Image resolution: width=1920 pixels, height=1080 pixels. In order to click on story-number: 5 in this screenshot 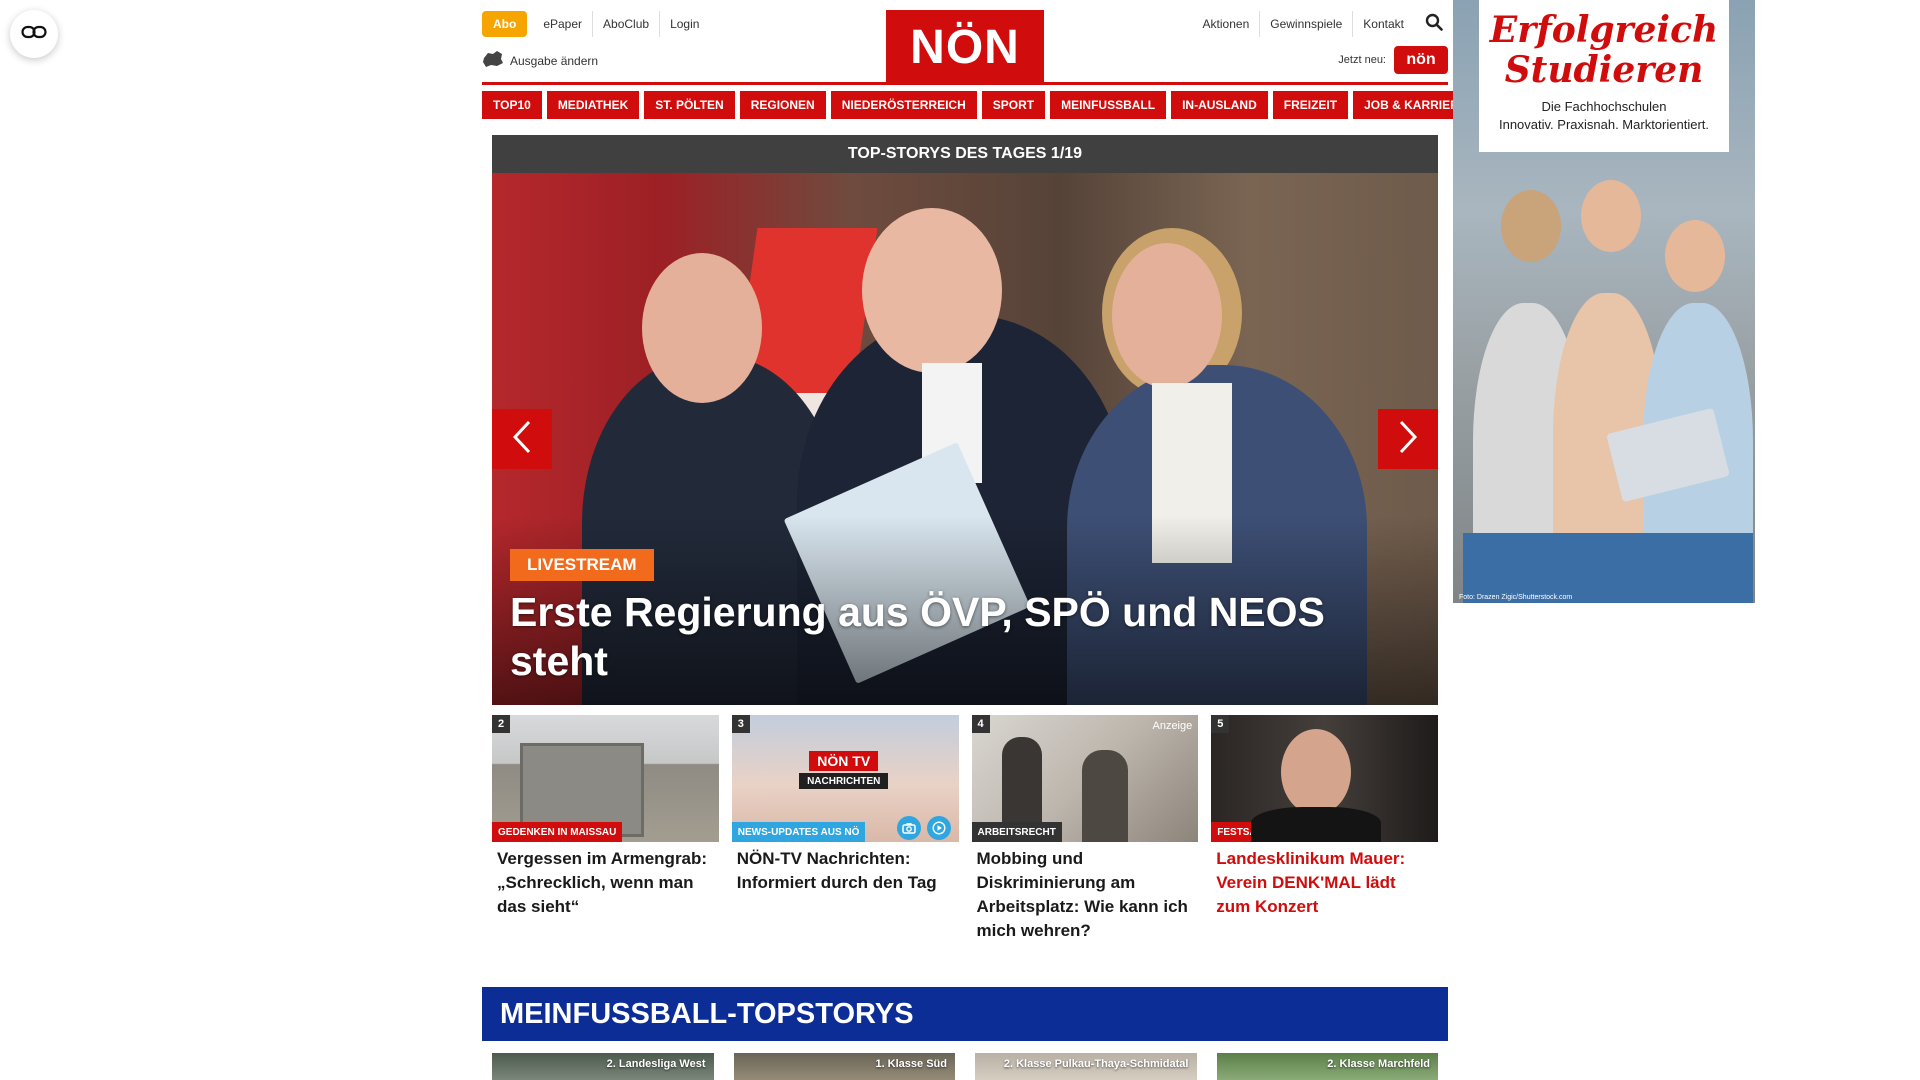, I will do `click(1220, 724)`.